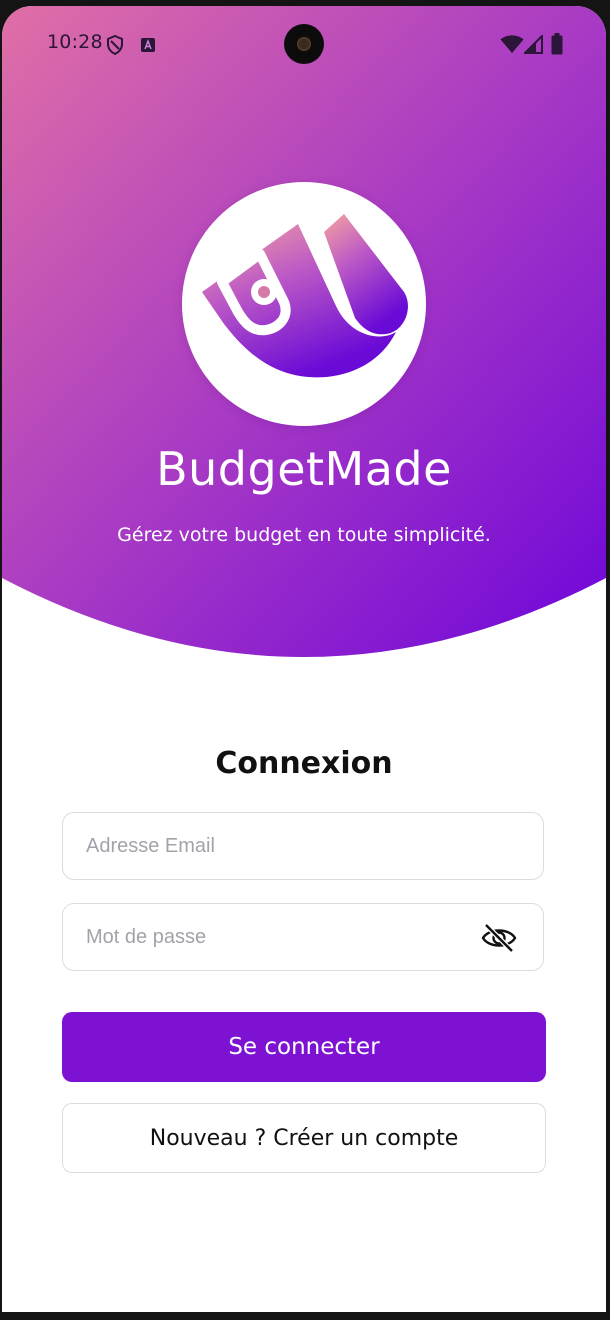  I want to click on battery-icon, so click(557, 44).